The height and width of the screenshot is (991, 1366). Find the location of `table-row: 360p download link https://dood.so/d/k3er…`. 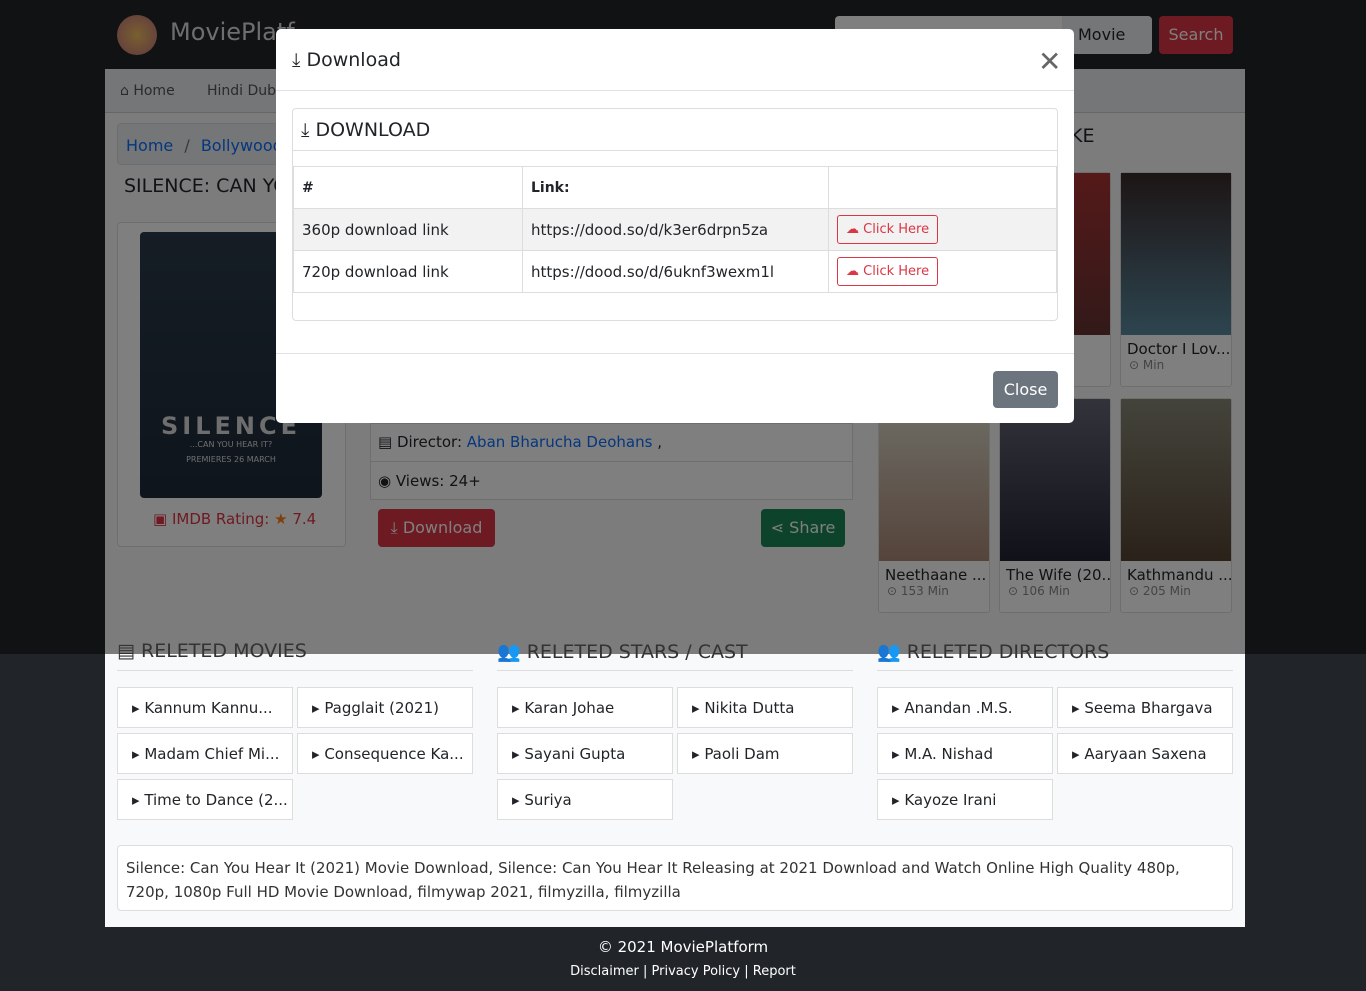

table-row: 360p download link https://dood.so/d/k3er… is located at coordinates (675, 229).